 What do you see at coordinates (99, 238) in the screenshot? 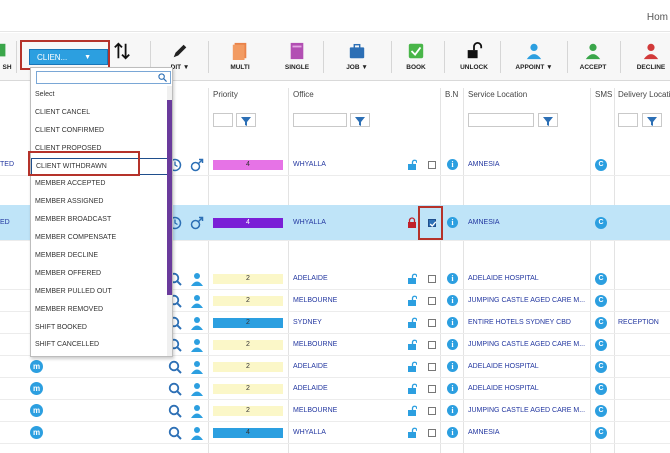
I see `dropdown-option: MEMBER COMPENSATE` at bounding box center [99, 238].